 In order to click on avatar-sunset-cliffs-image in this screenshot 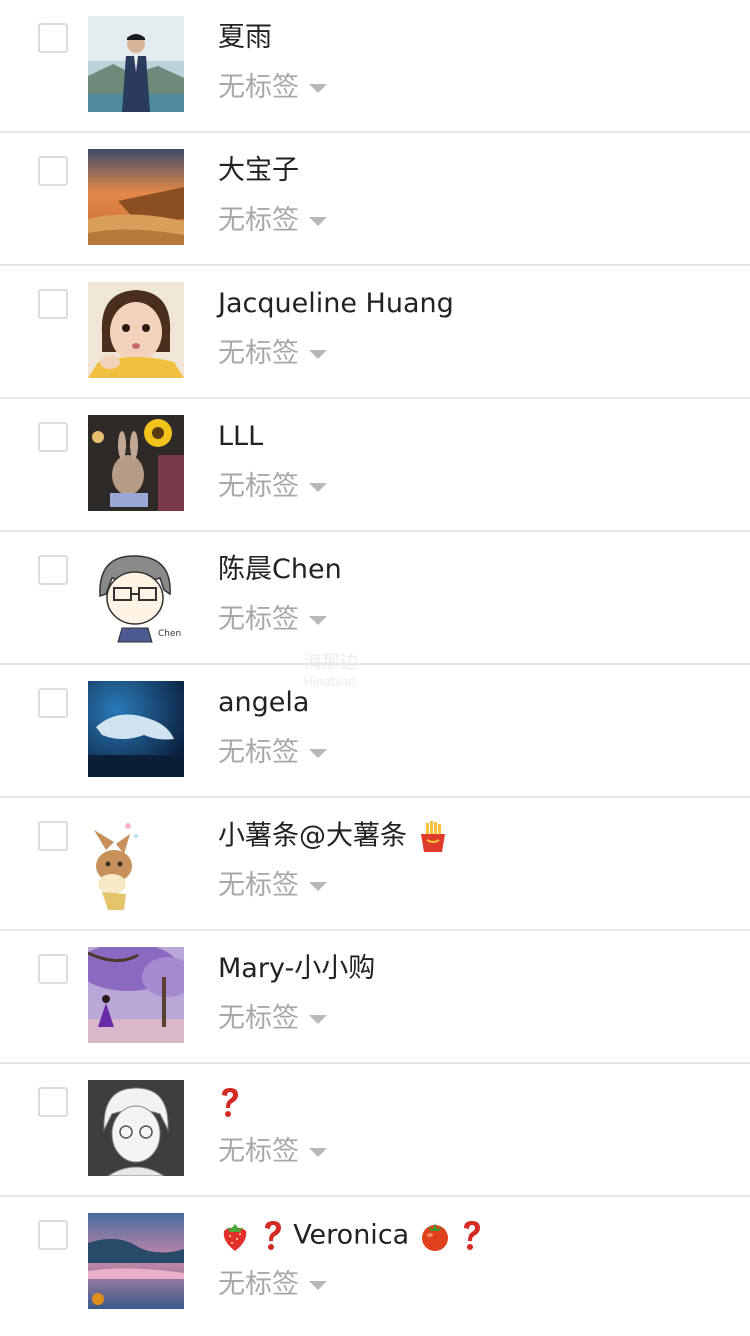, I will do `click(136, 197)`.